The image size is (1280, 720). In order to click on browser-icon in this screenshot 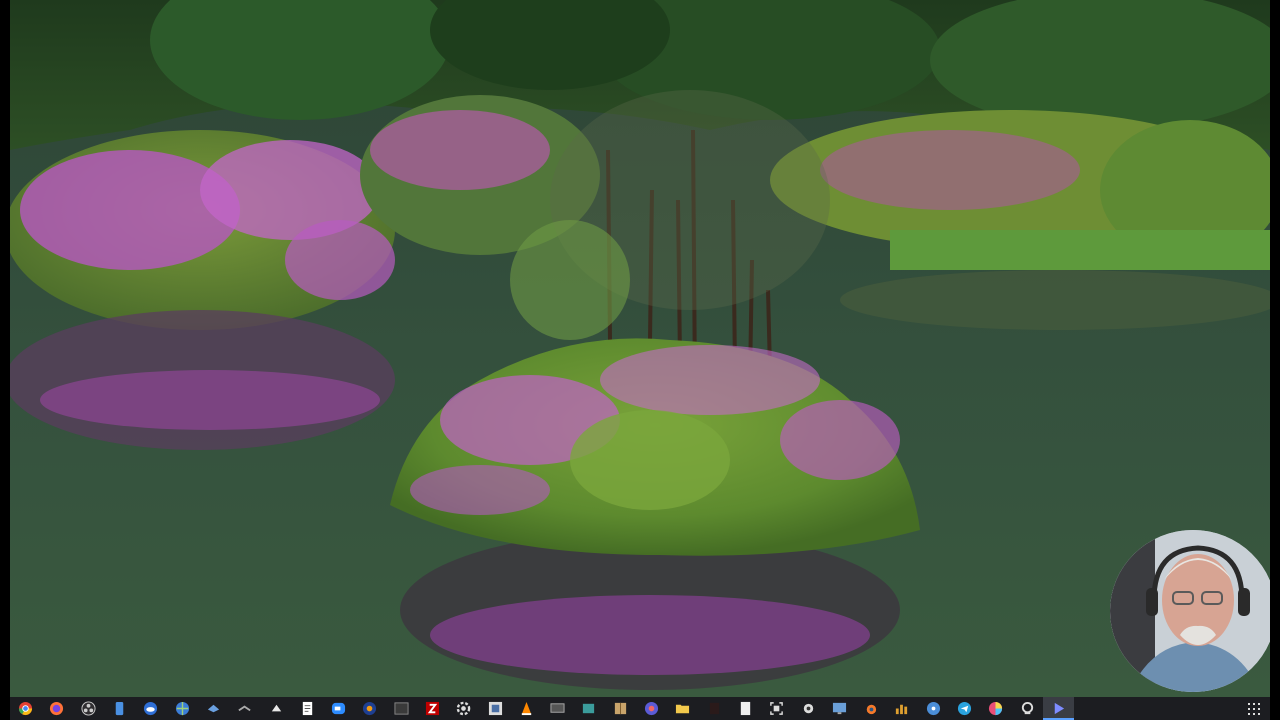, I will do `click(651, 708)`.